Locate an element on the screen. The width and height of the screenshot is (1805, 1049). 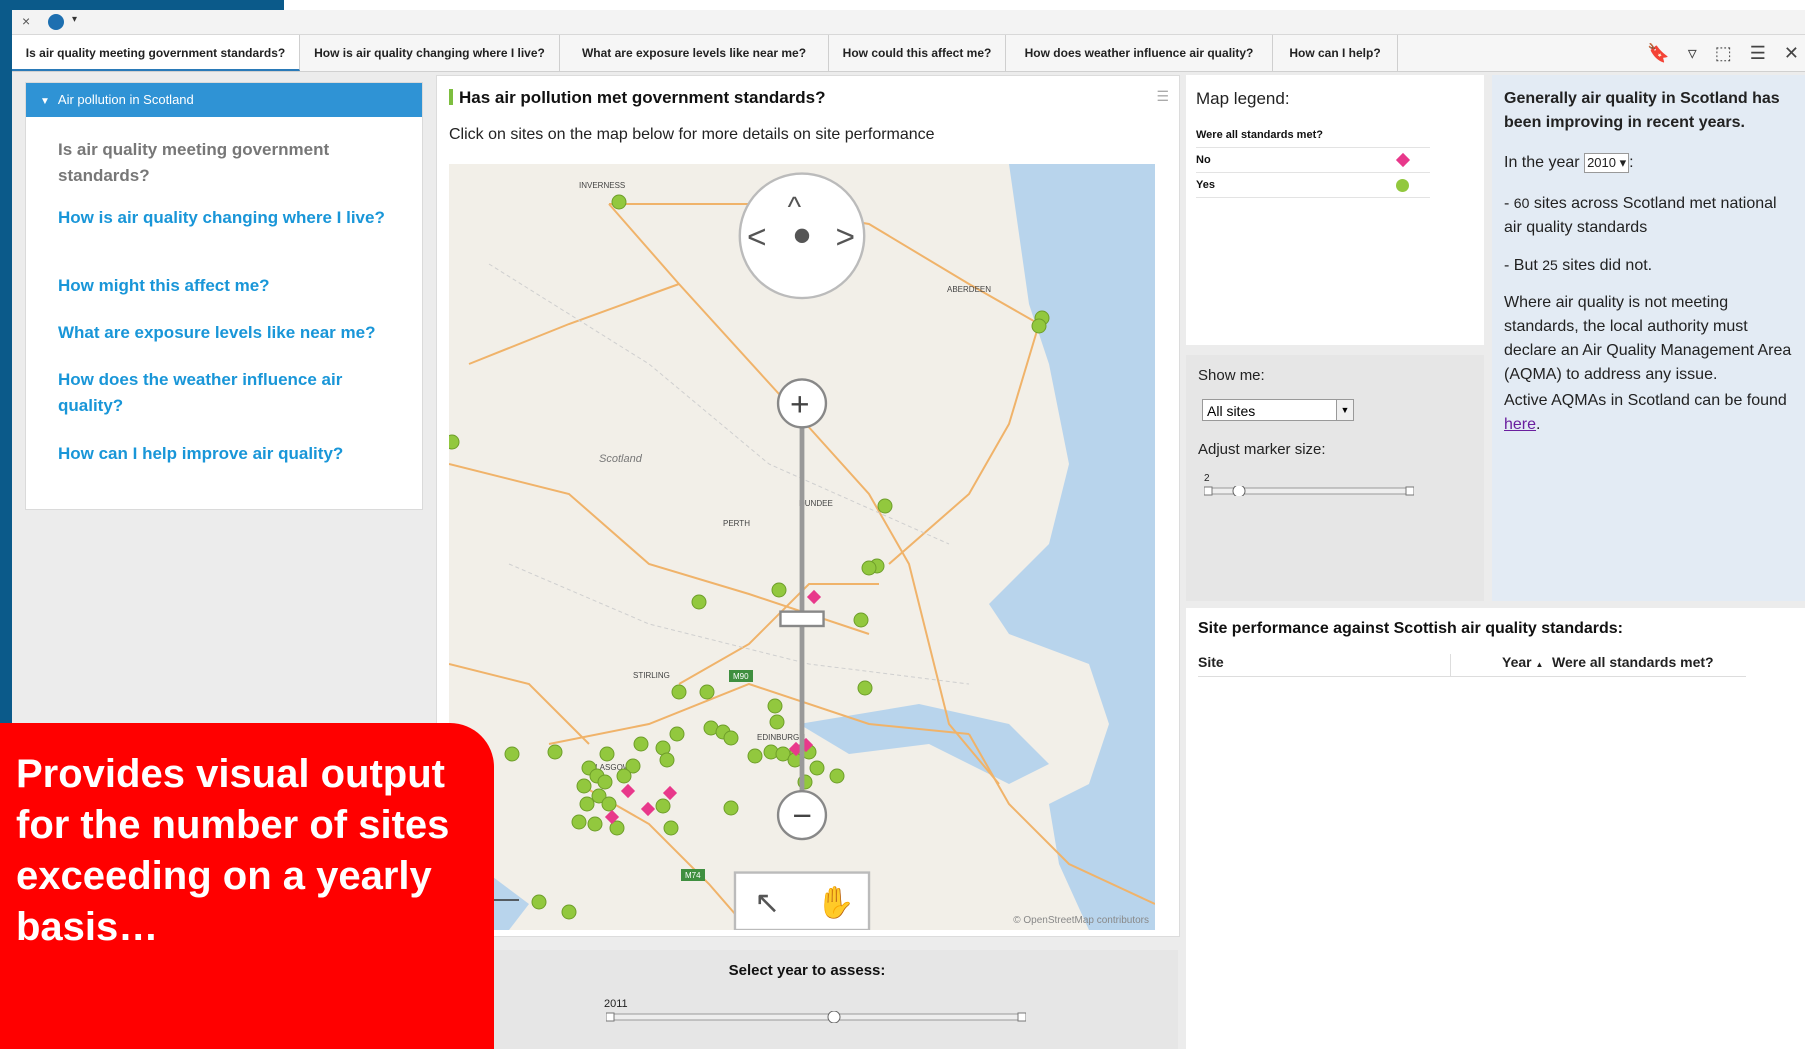
column-header-standards-met: Were all standards met? is located at coordinates (1633, 662).